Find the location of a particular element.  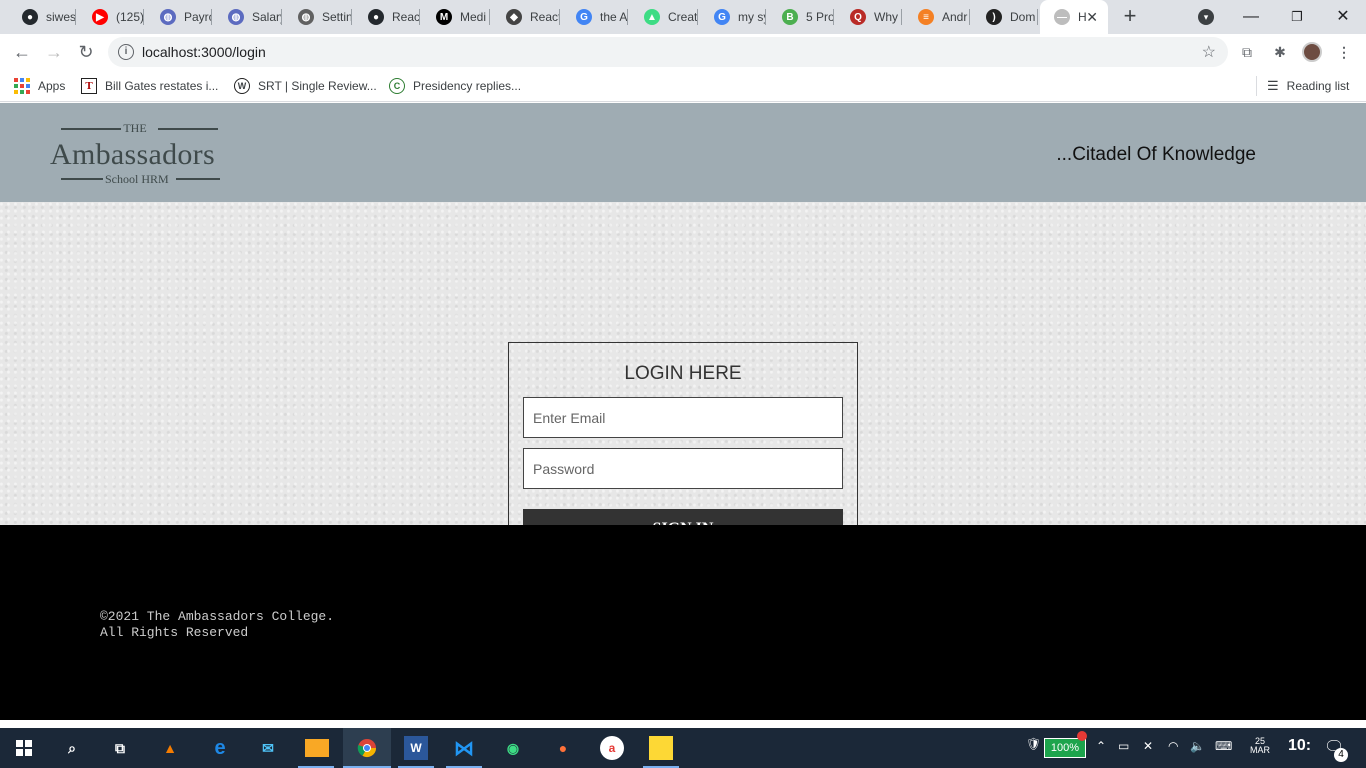

edge-icon: e is located at coordinates (220, 748).